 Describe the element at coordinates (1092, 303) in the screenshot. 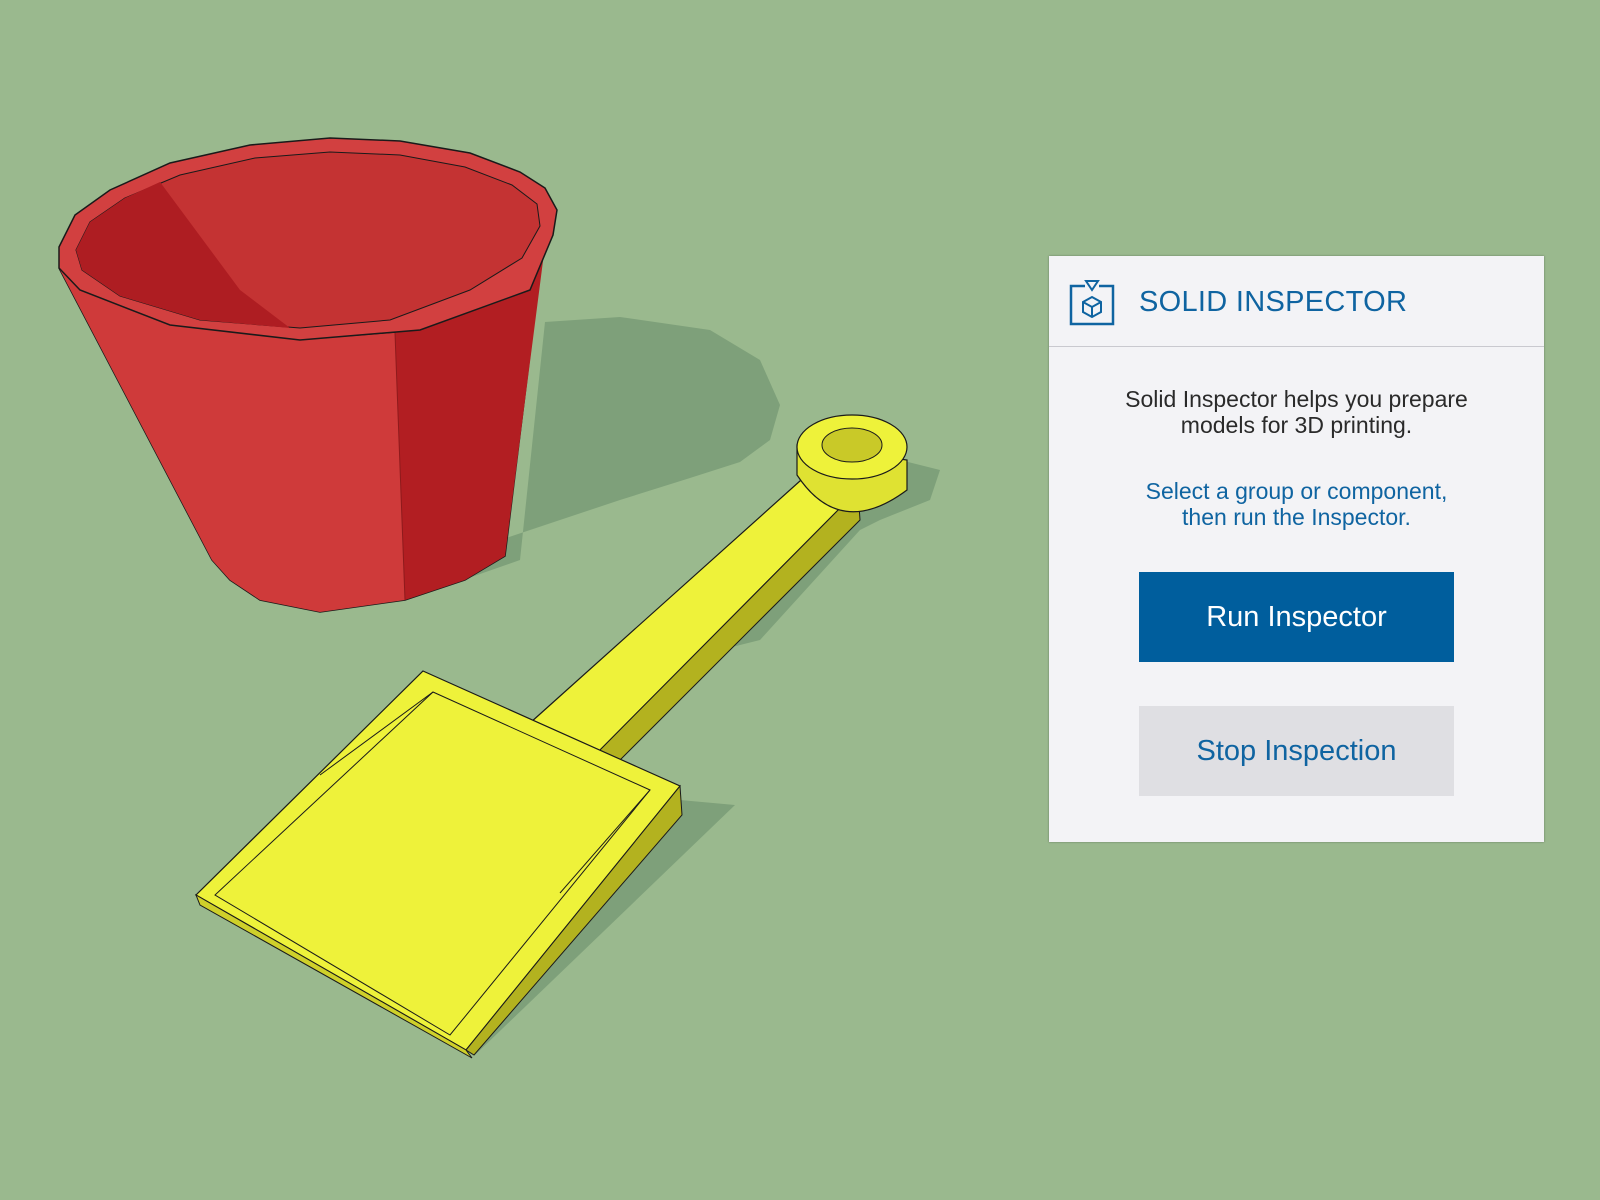

I see `solid-inspector-cube-icon` at that location.